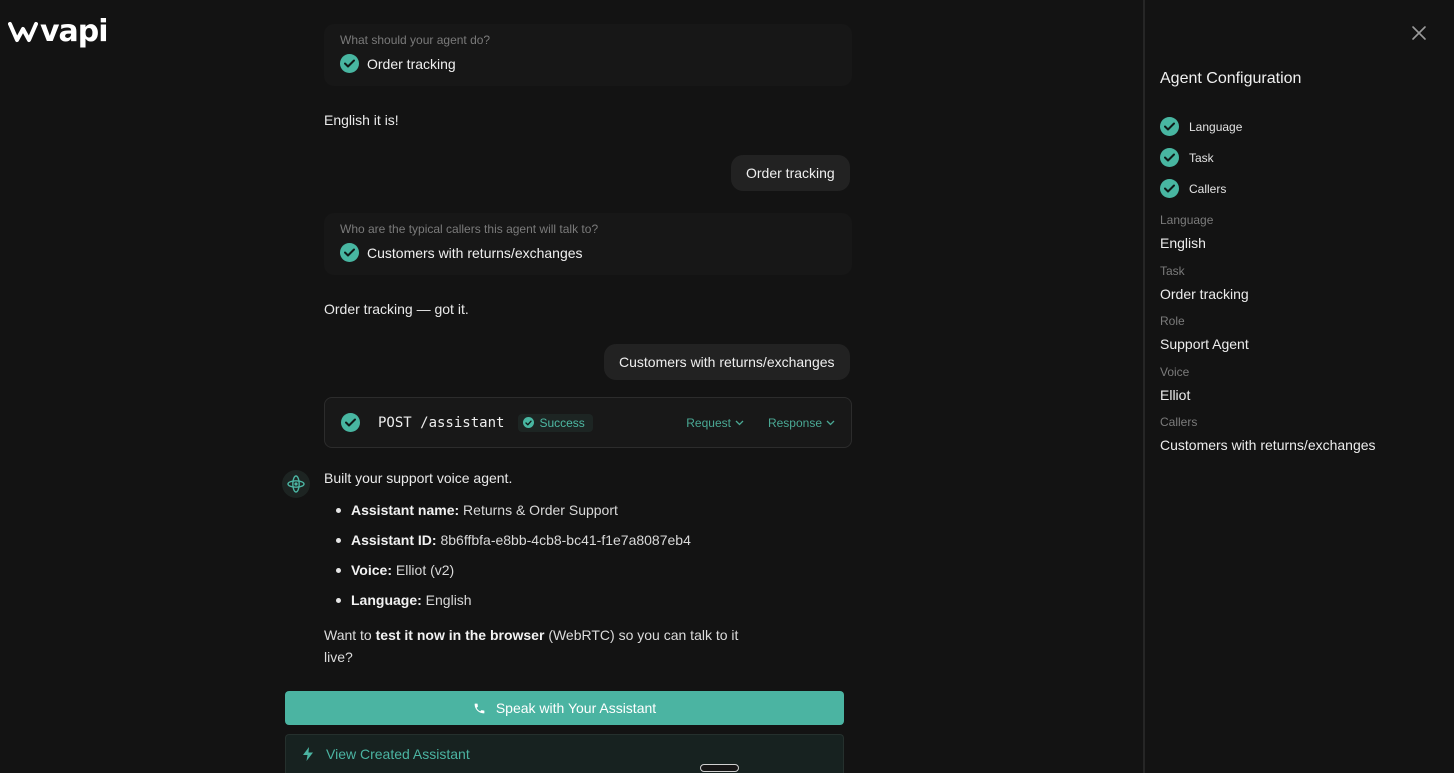  What do you see at coordinates (425, 570) in the screenshot?
I see `item-value: Elliot (v2)` at bounding box center [425, 570].